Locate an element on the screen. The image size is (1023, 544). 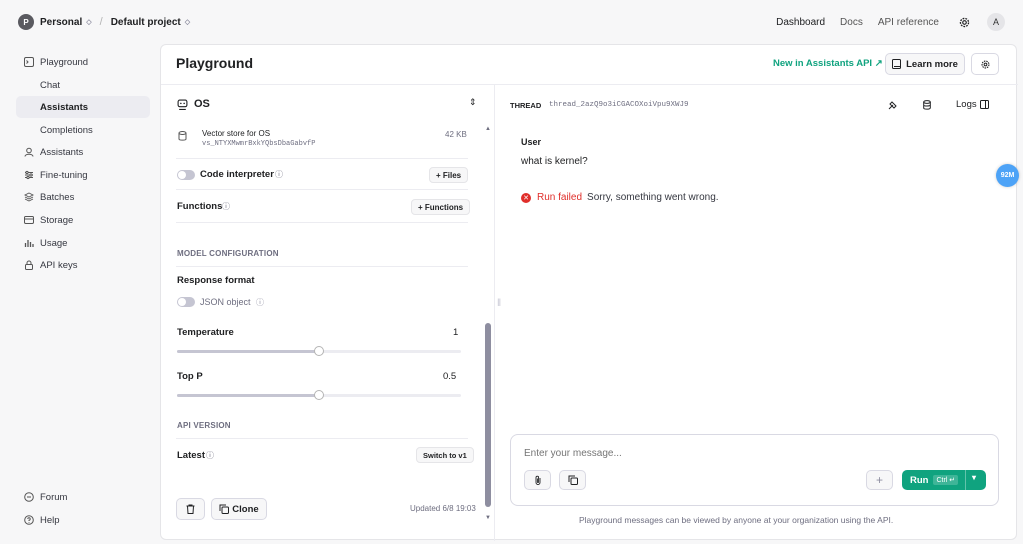
nav-dashboard: Dashboard is located at coordinates (800, 22).